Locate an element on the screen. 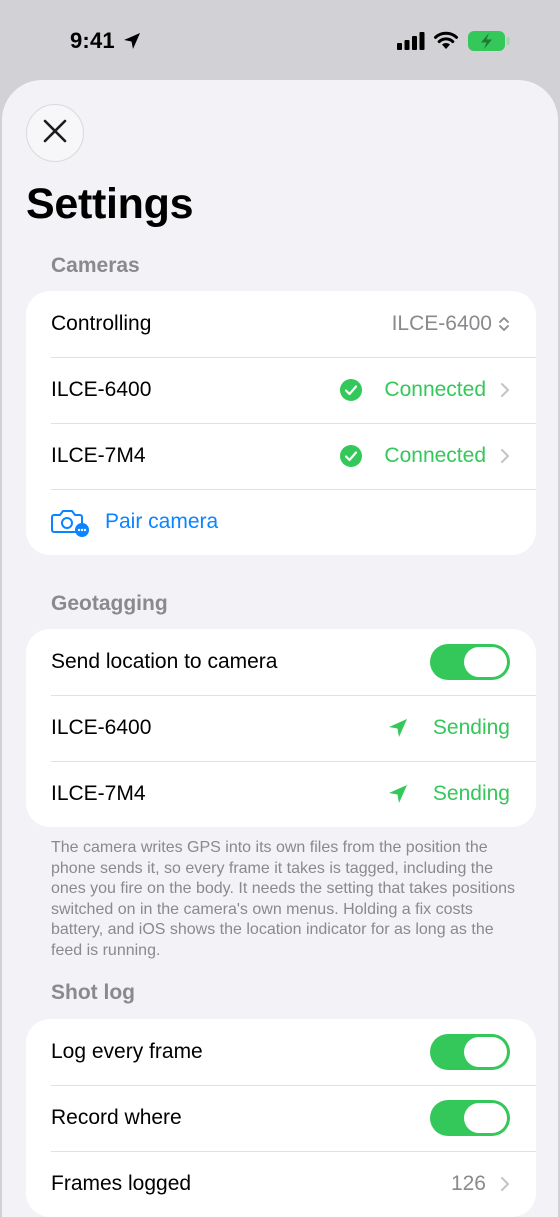  close-button is located at coordinates (55, 133).